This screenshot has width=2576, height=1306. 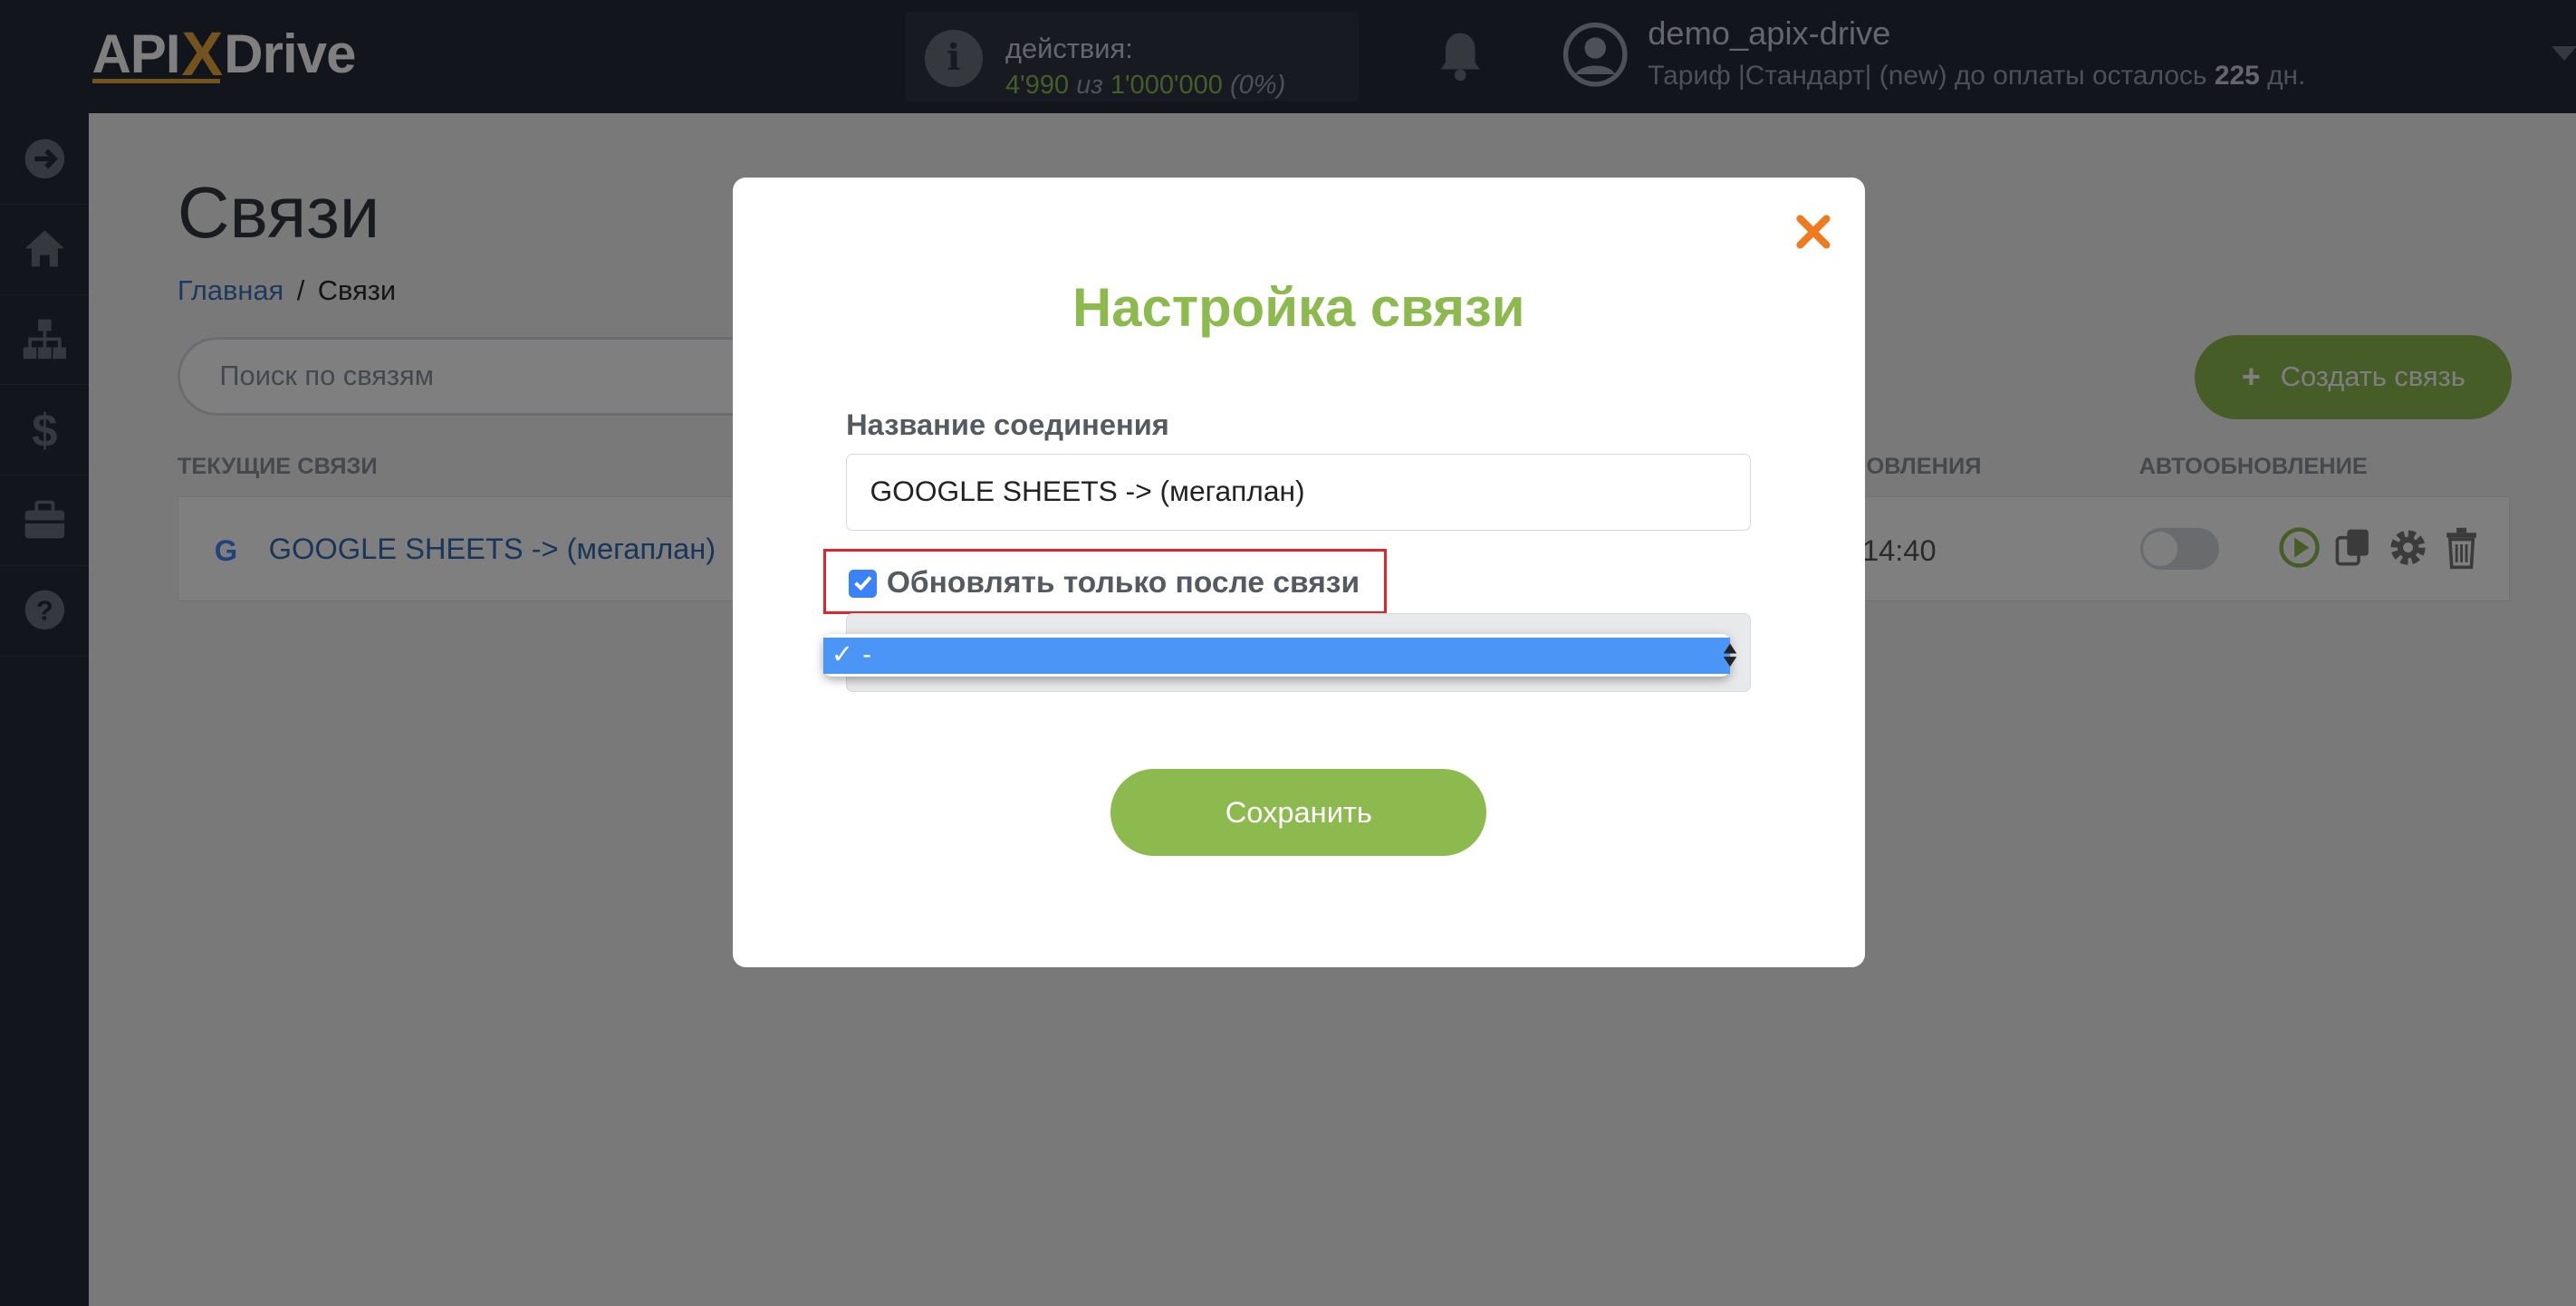 I want to click on update-after-checkbox, so click(x=863, y=583).